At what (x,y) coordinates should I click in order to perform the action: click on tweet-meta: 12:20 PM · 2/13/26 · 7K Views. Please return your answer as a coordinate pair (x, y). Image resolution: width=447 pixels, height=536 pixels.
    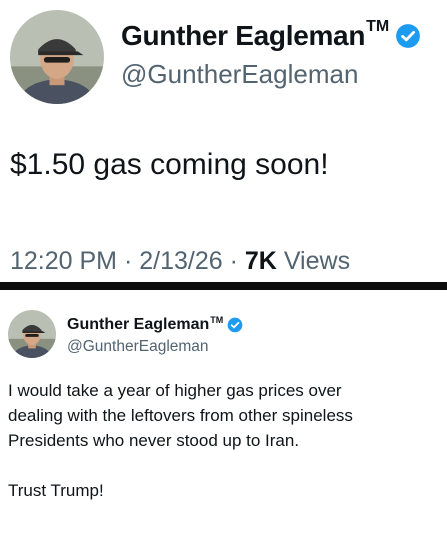
    Looking at the image, I should click on (180, 261).